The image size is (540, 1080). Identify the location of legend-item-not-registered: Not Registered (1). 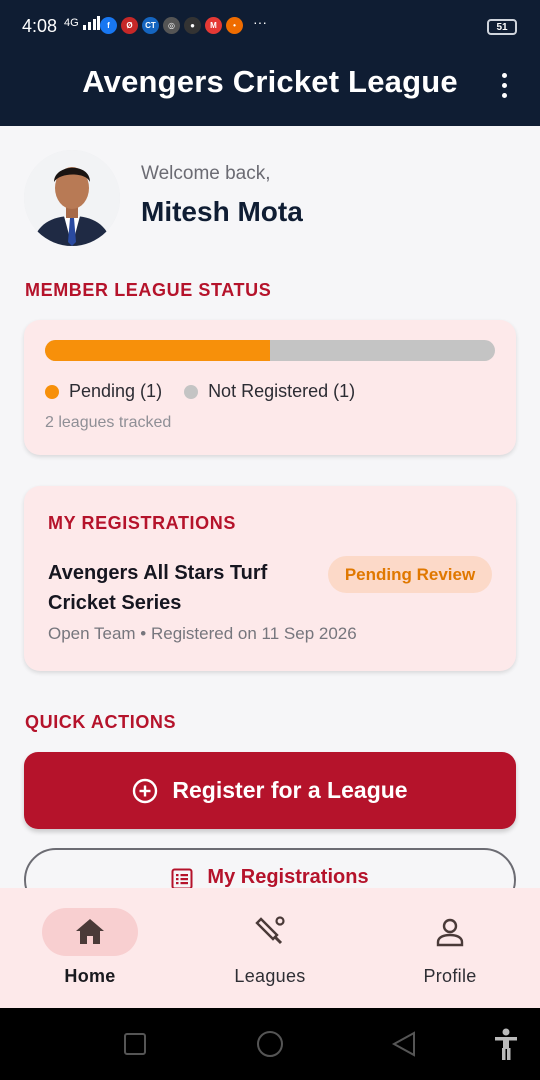
(269, 391).